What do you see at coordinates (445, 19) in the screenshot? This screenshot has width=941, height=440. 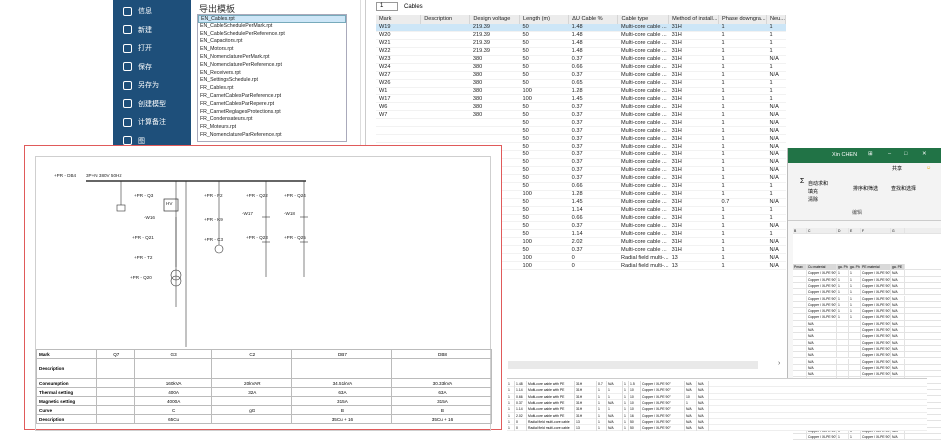 I see `column-header: Description` at bounding box center [445, 19].